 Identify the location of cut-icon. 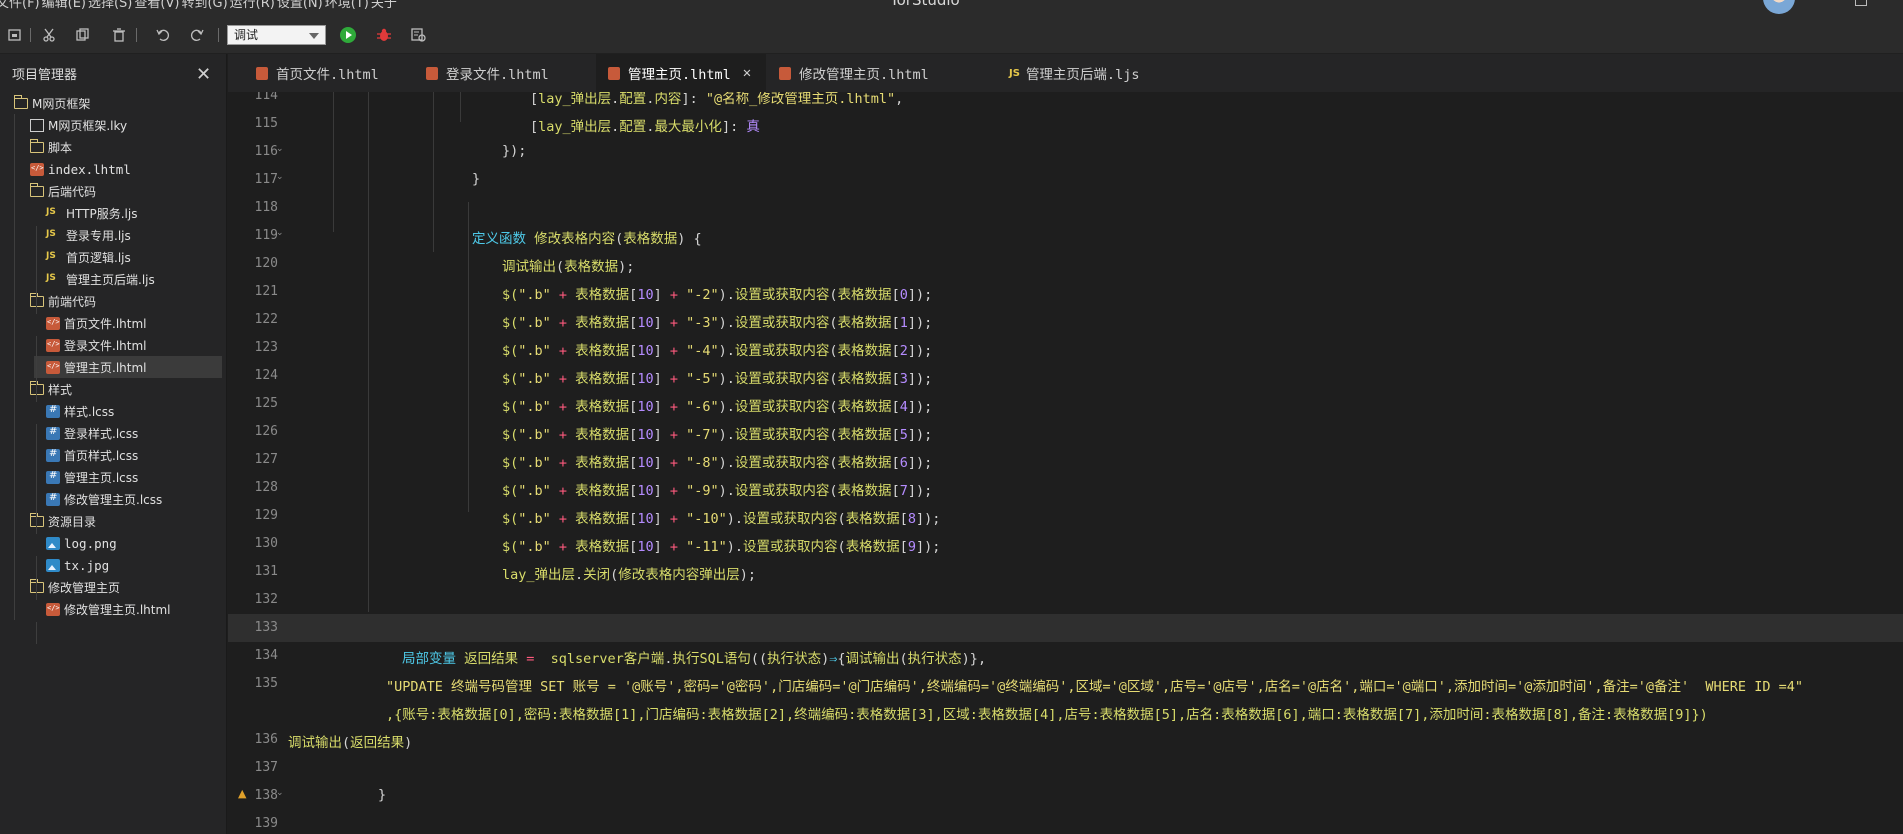
(49, 35).